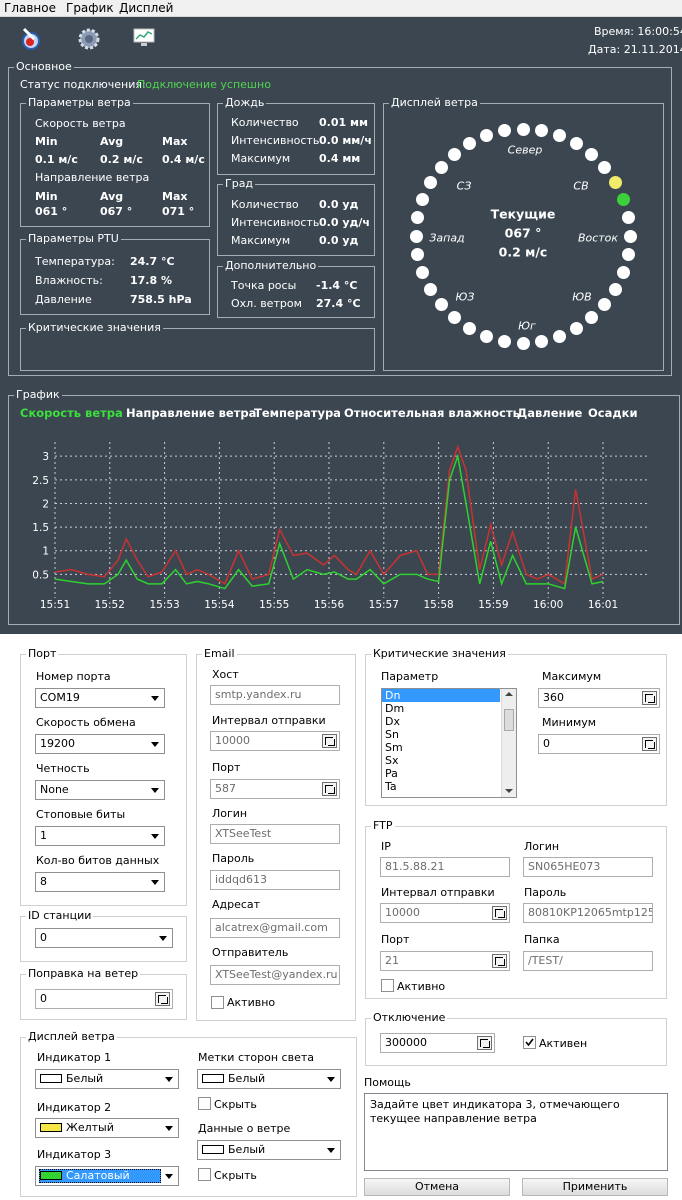 This screenshot has width=682, height=1200. Describe the element at coordinates (191, 413) in the screenshot. I see `tab-wind-direction: Направление ветра` at that location.